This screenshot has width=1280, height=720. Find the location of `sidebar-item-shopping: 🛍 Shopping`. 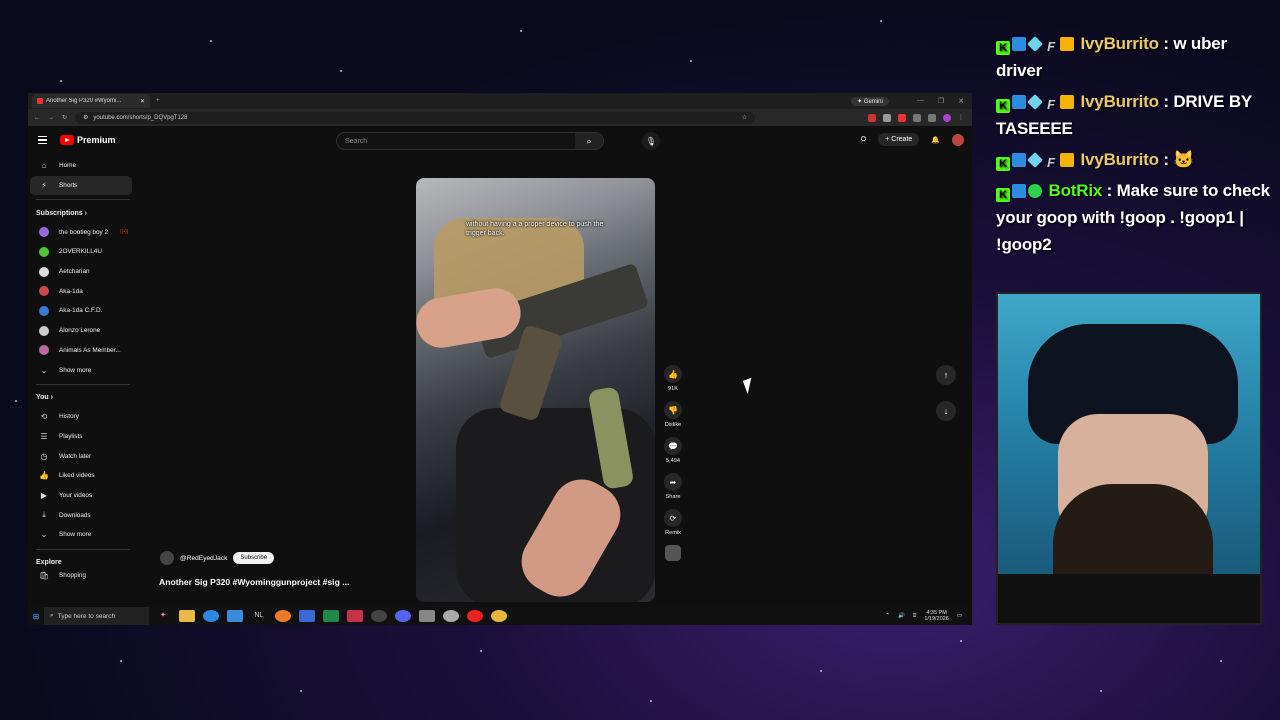

sidebar-item-shopping: 🛍 Shopping is located at coordinates (83, 576).